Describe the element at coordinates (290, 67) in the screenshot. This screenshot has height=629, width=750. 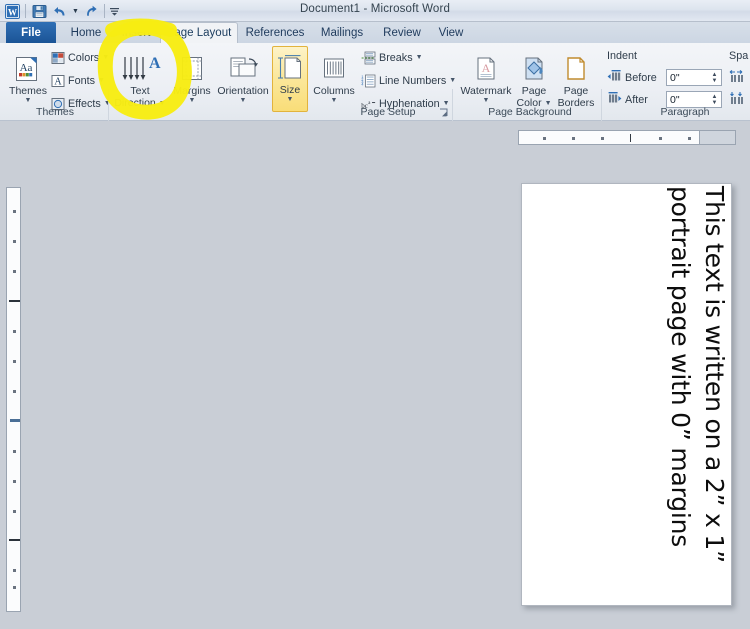
I see `page-size-icon` at that location.